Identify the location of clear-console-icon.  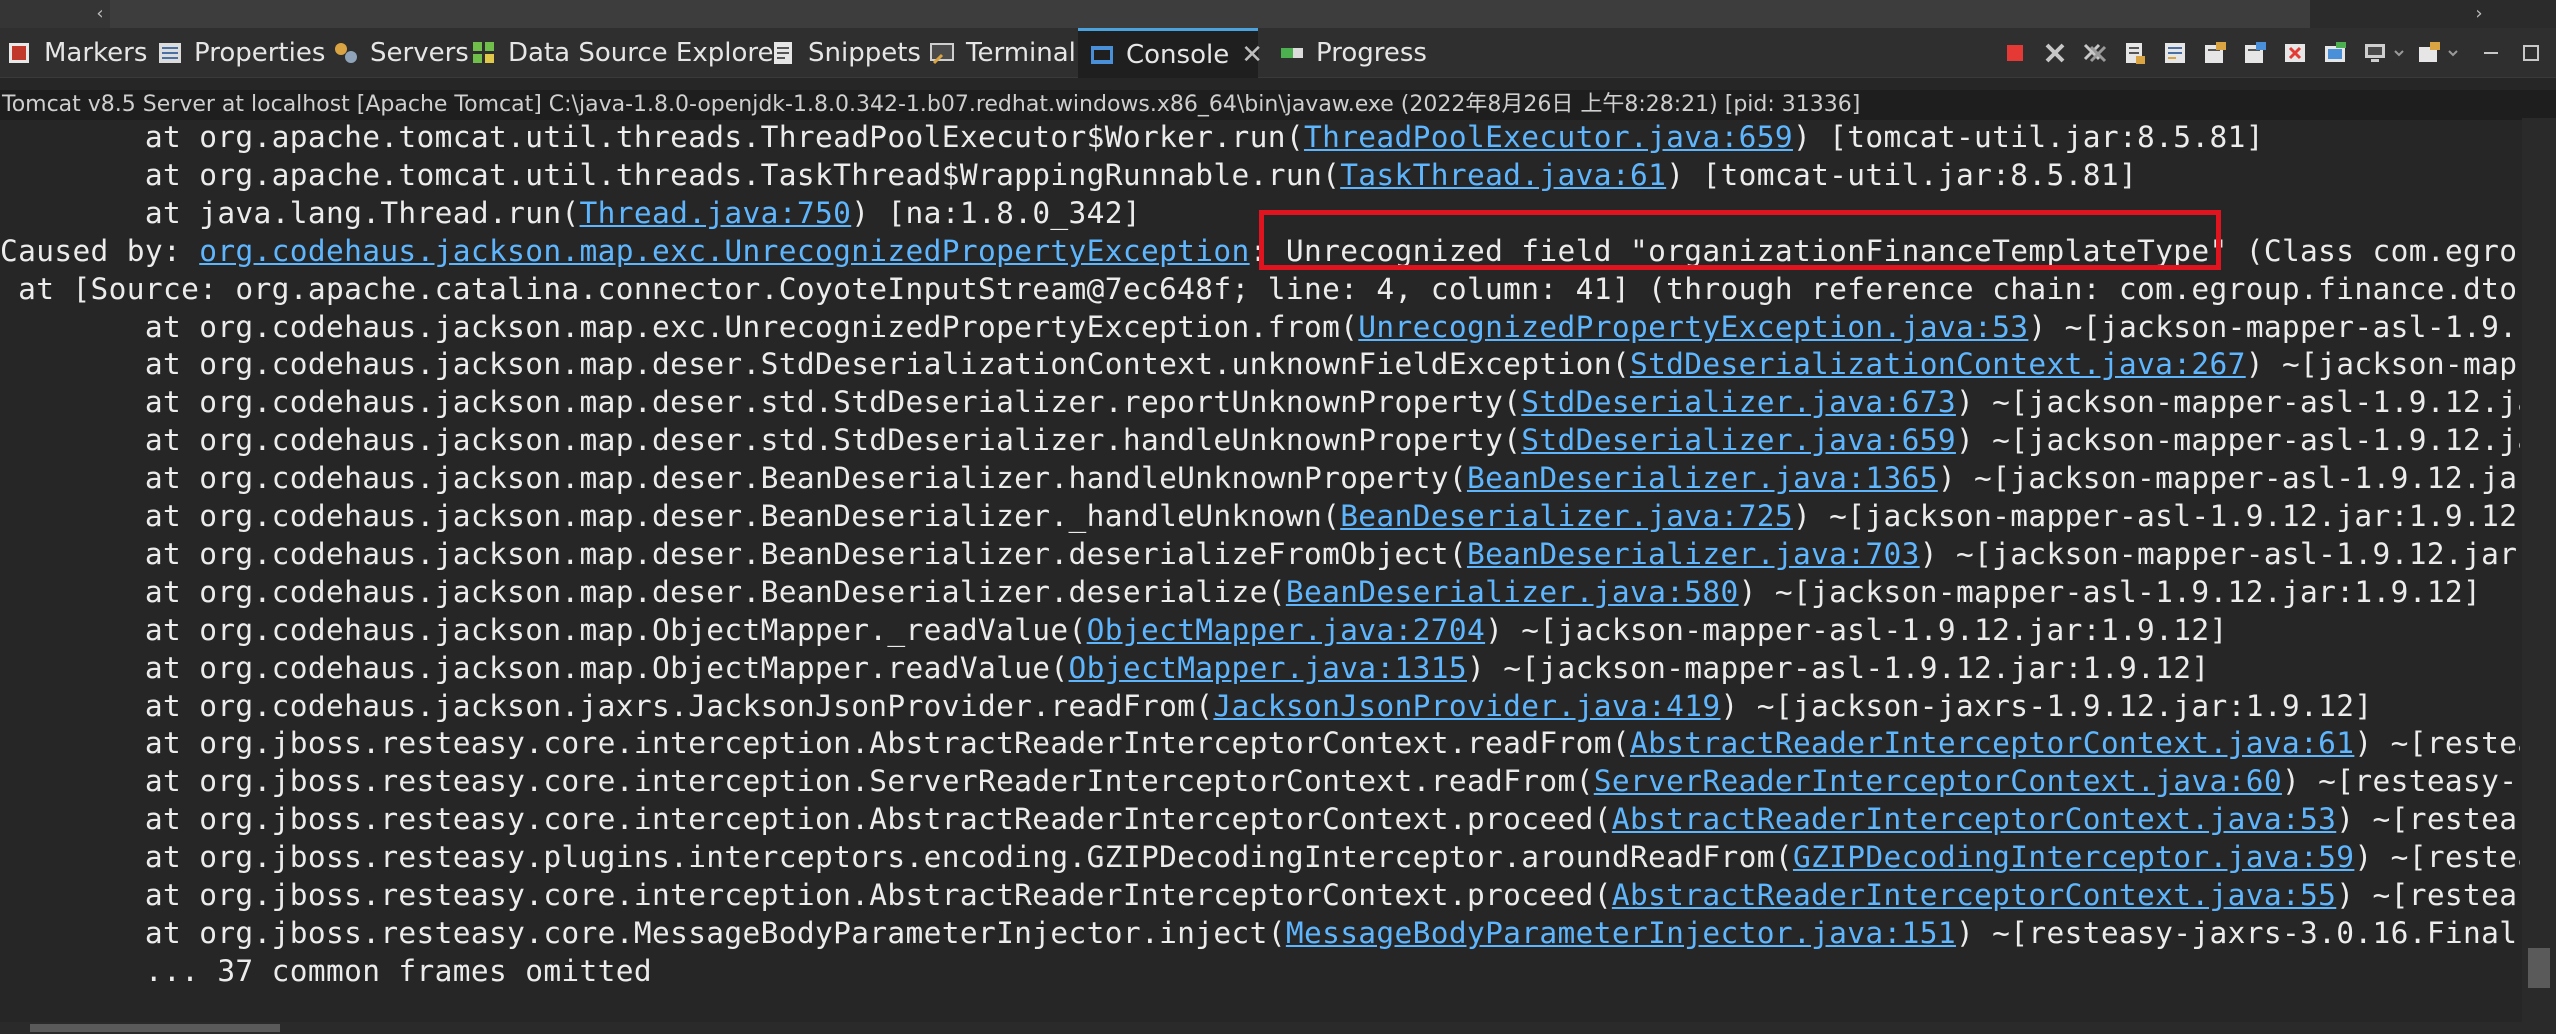
(2295, 53).